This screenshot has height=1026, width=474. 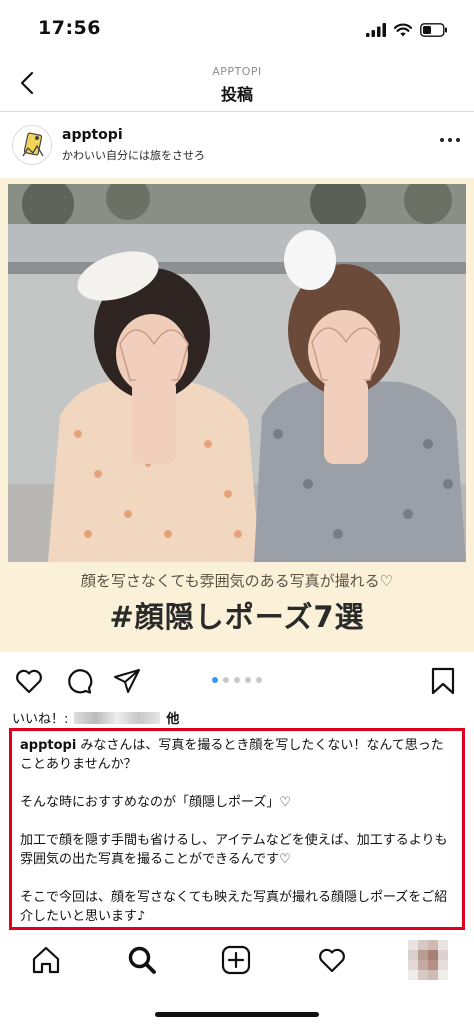 I want to click on post-user-subtitle: かわいい自分には旅をさせろ, so click(x=133, y=155).